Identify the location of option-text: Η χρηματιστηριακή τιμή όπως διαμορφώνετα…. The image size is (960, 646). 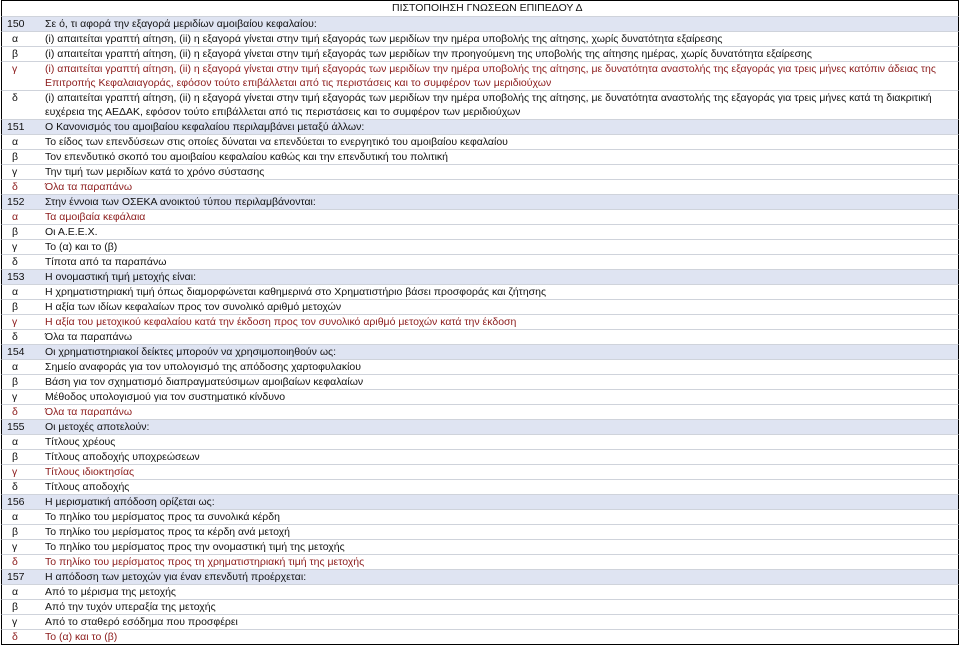
(296, 292).